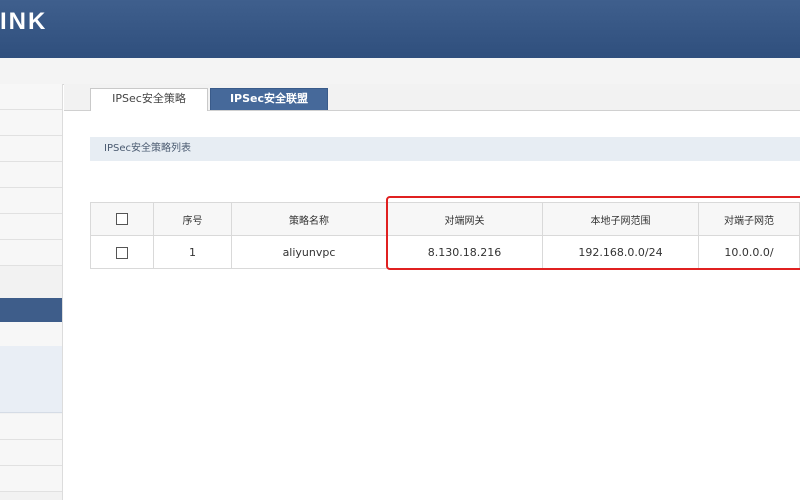 Image resolution: width=800 pixels, height=500 pixels. I want to click on tab-ipsec-policy: IPSec安全策略, so click(149, 99).